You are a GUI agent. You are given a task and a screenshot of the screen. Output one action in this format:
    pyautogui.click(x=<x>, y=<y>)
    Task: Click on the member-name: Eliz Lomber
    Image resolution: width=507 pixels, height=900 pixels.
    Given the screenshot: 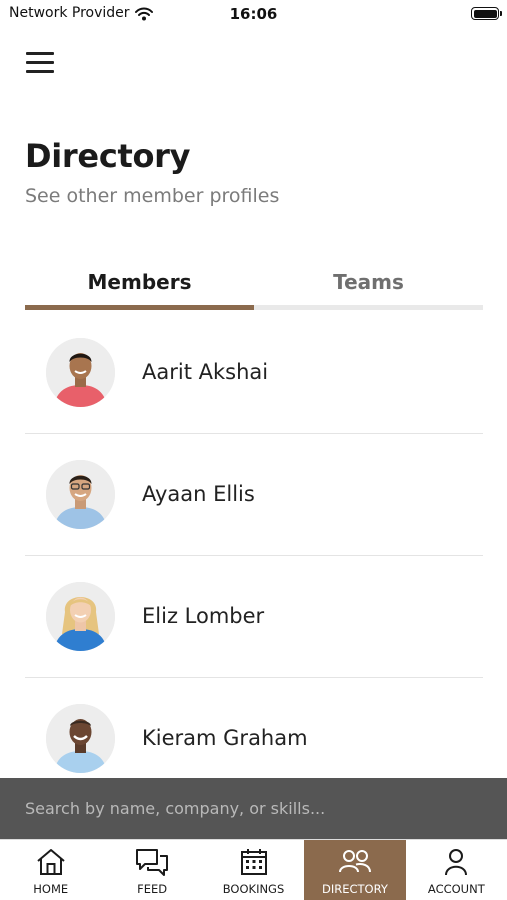 What is the action you would take?
    pyautogui.click(x=203, y=616)
    